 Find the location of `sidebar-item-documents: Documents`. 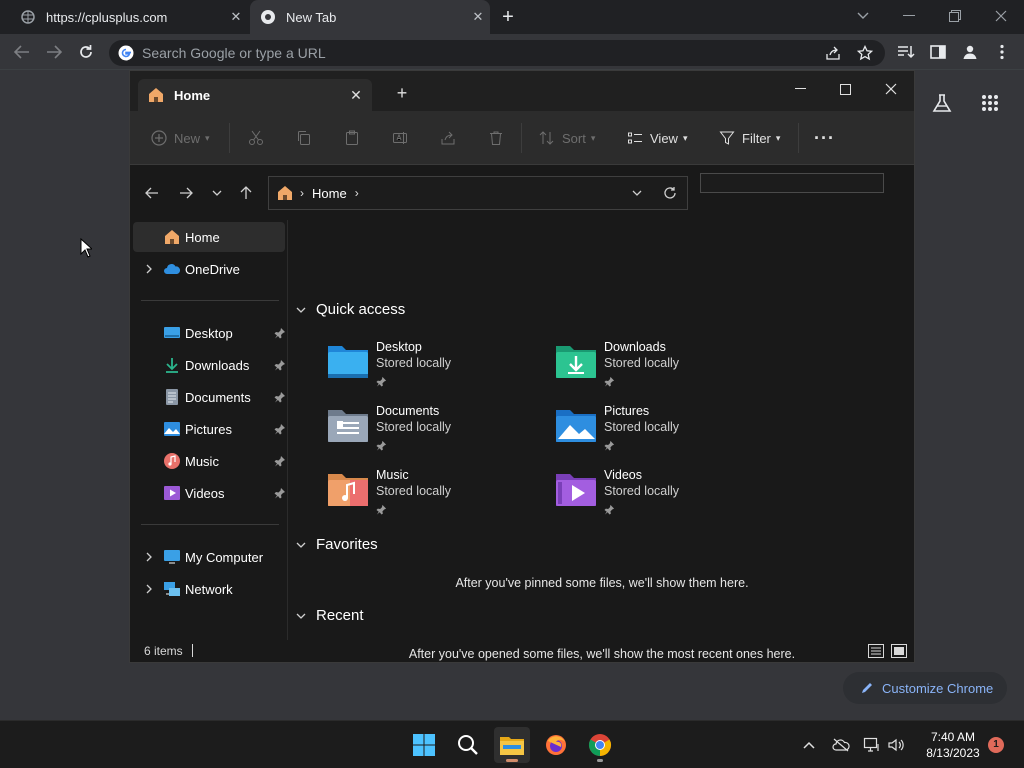

sidebar-item-documents: Documents is located at coordinates (209, 397).